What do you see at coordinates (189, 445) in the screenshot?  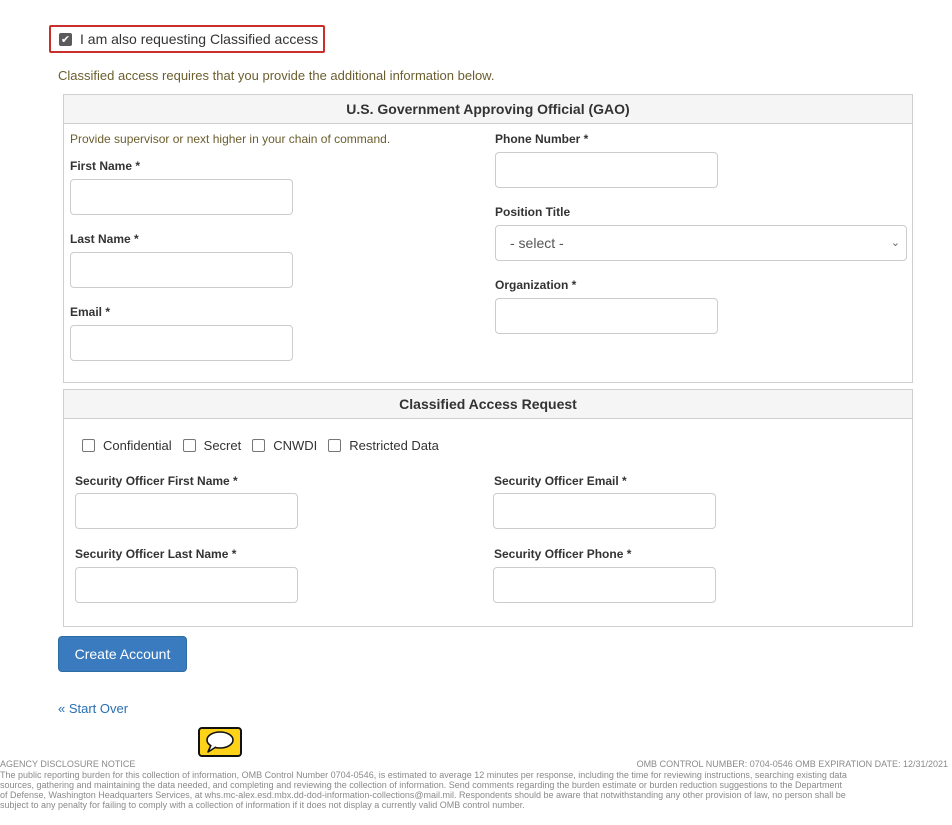 I see `secret-checkbox` at bounding box center [189, 445].